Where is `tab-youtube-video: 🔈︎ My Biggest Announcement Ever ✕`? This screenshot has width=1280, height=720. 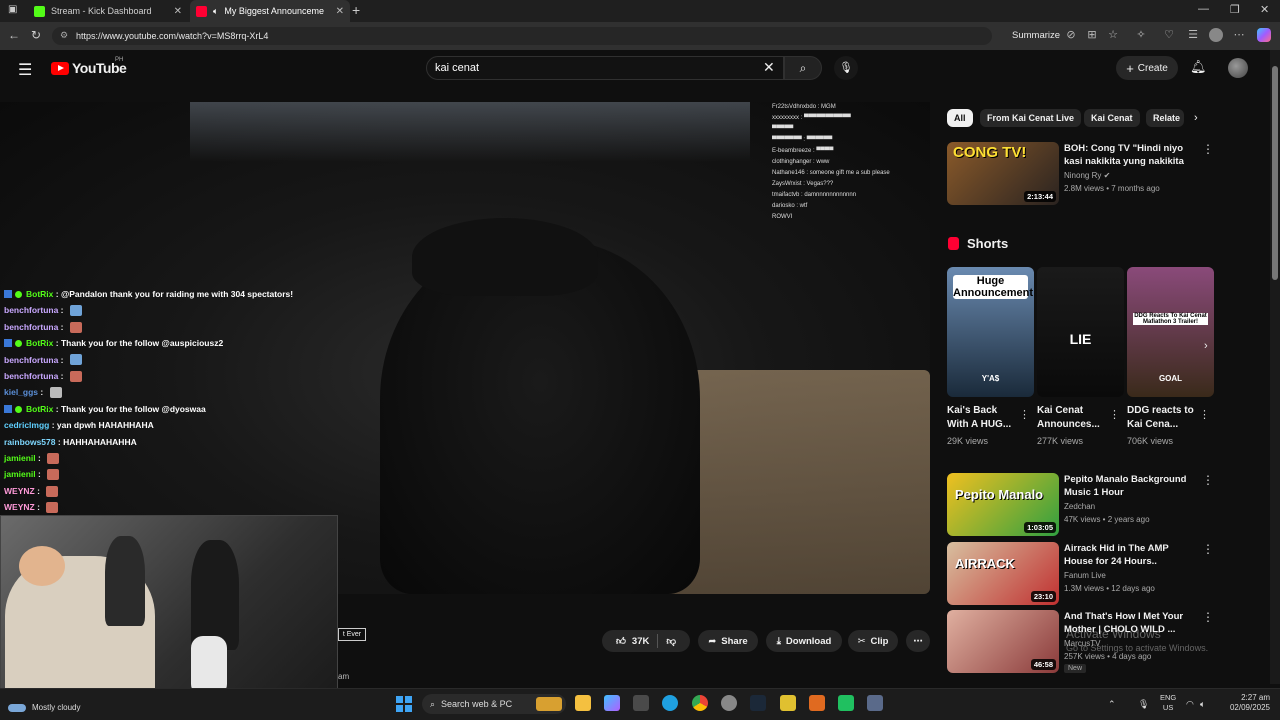
tab-youtube-video: 🔈︎ My Biggest Announcement Ever ✕ is located at coordinates (270, 11).